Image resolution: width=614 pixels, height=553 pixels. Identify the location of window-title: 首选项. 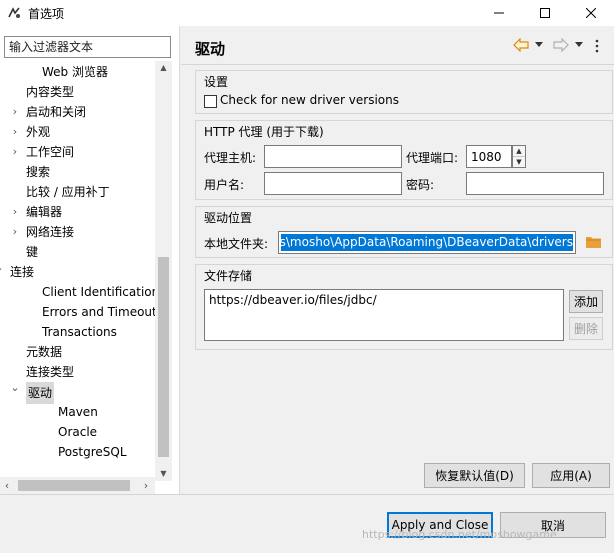
(46, 14).